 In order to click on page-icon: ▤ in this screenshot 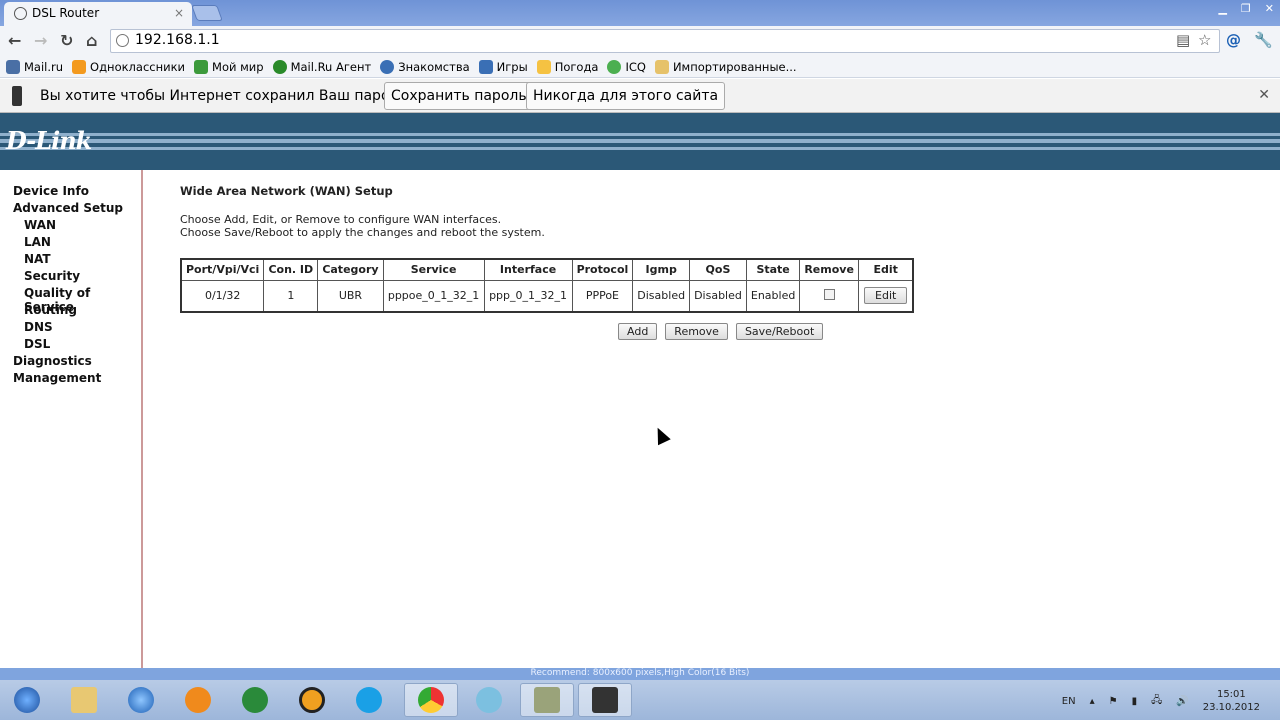, I will do `click(1183, 40)`.